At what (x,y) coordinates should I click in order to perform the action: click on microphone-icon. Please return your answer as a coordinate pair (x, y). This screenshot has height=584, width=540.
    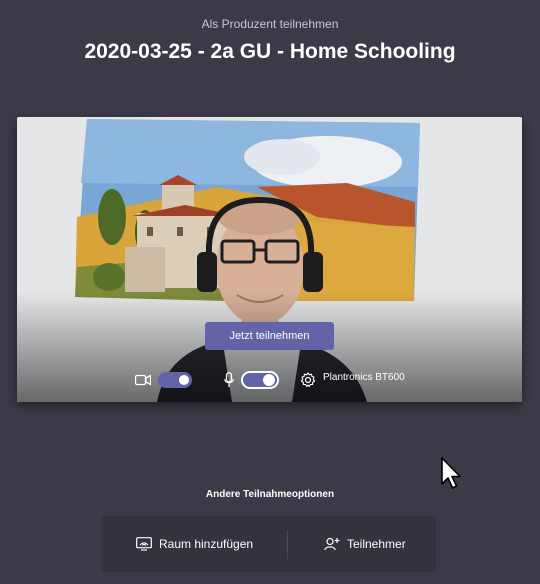
    Looking at the image, I should click on (229, 379).